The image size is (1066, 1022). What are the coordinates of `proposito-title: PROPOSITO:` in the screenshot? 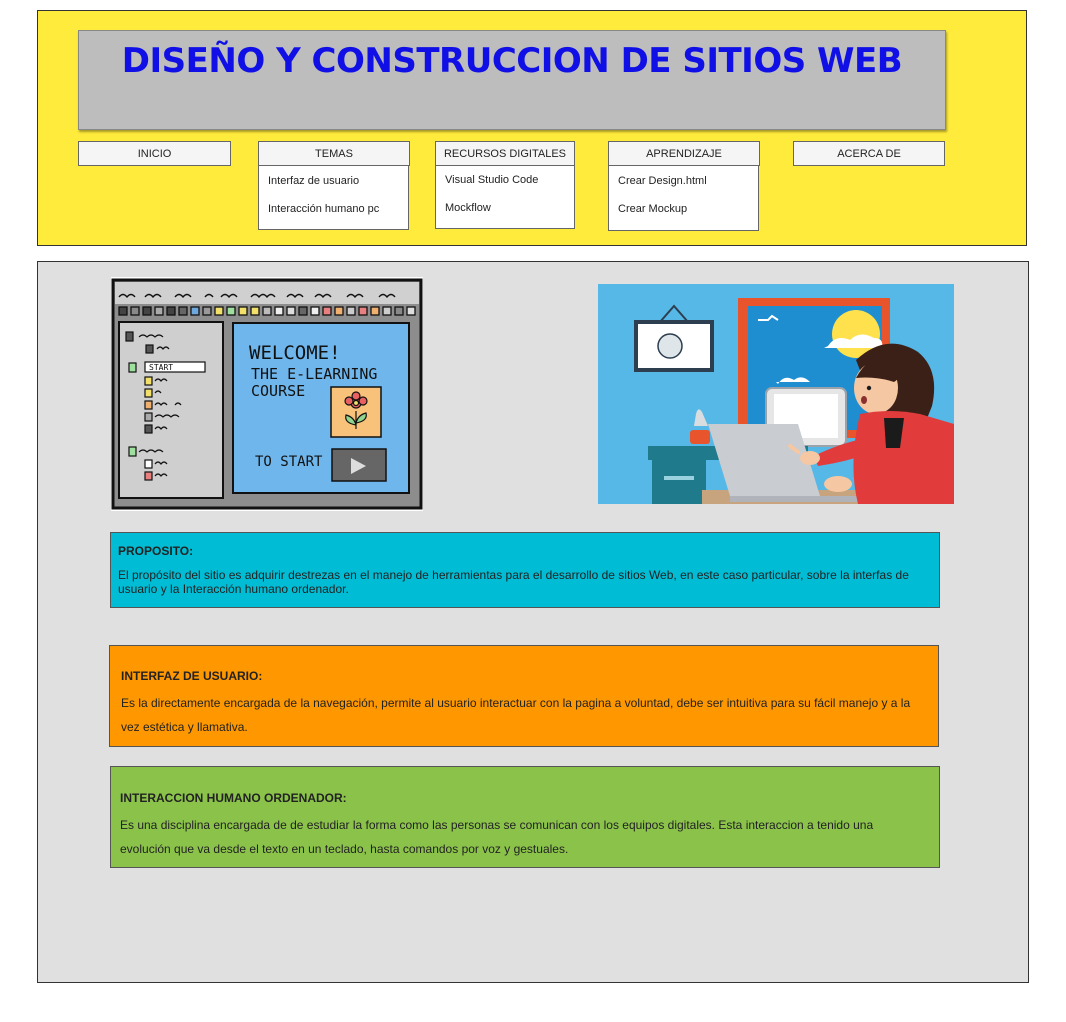 It's located at (156, 551).